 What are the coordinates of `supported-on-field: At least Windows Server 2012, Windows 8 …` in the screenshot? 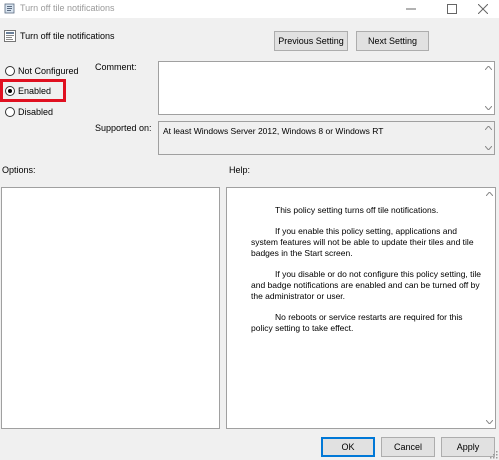 It's located at (326, 138).